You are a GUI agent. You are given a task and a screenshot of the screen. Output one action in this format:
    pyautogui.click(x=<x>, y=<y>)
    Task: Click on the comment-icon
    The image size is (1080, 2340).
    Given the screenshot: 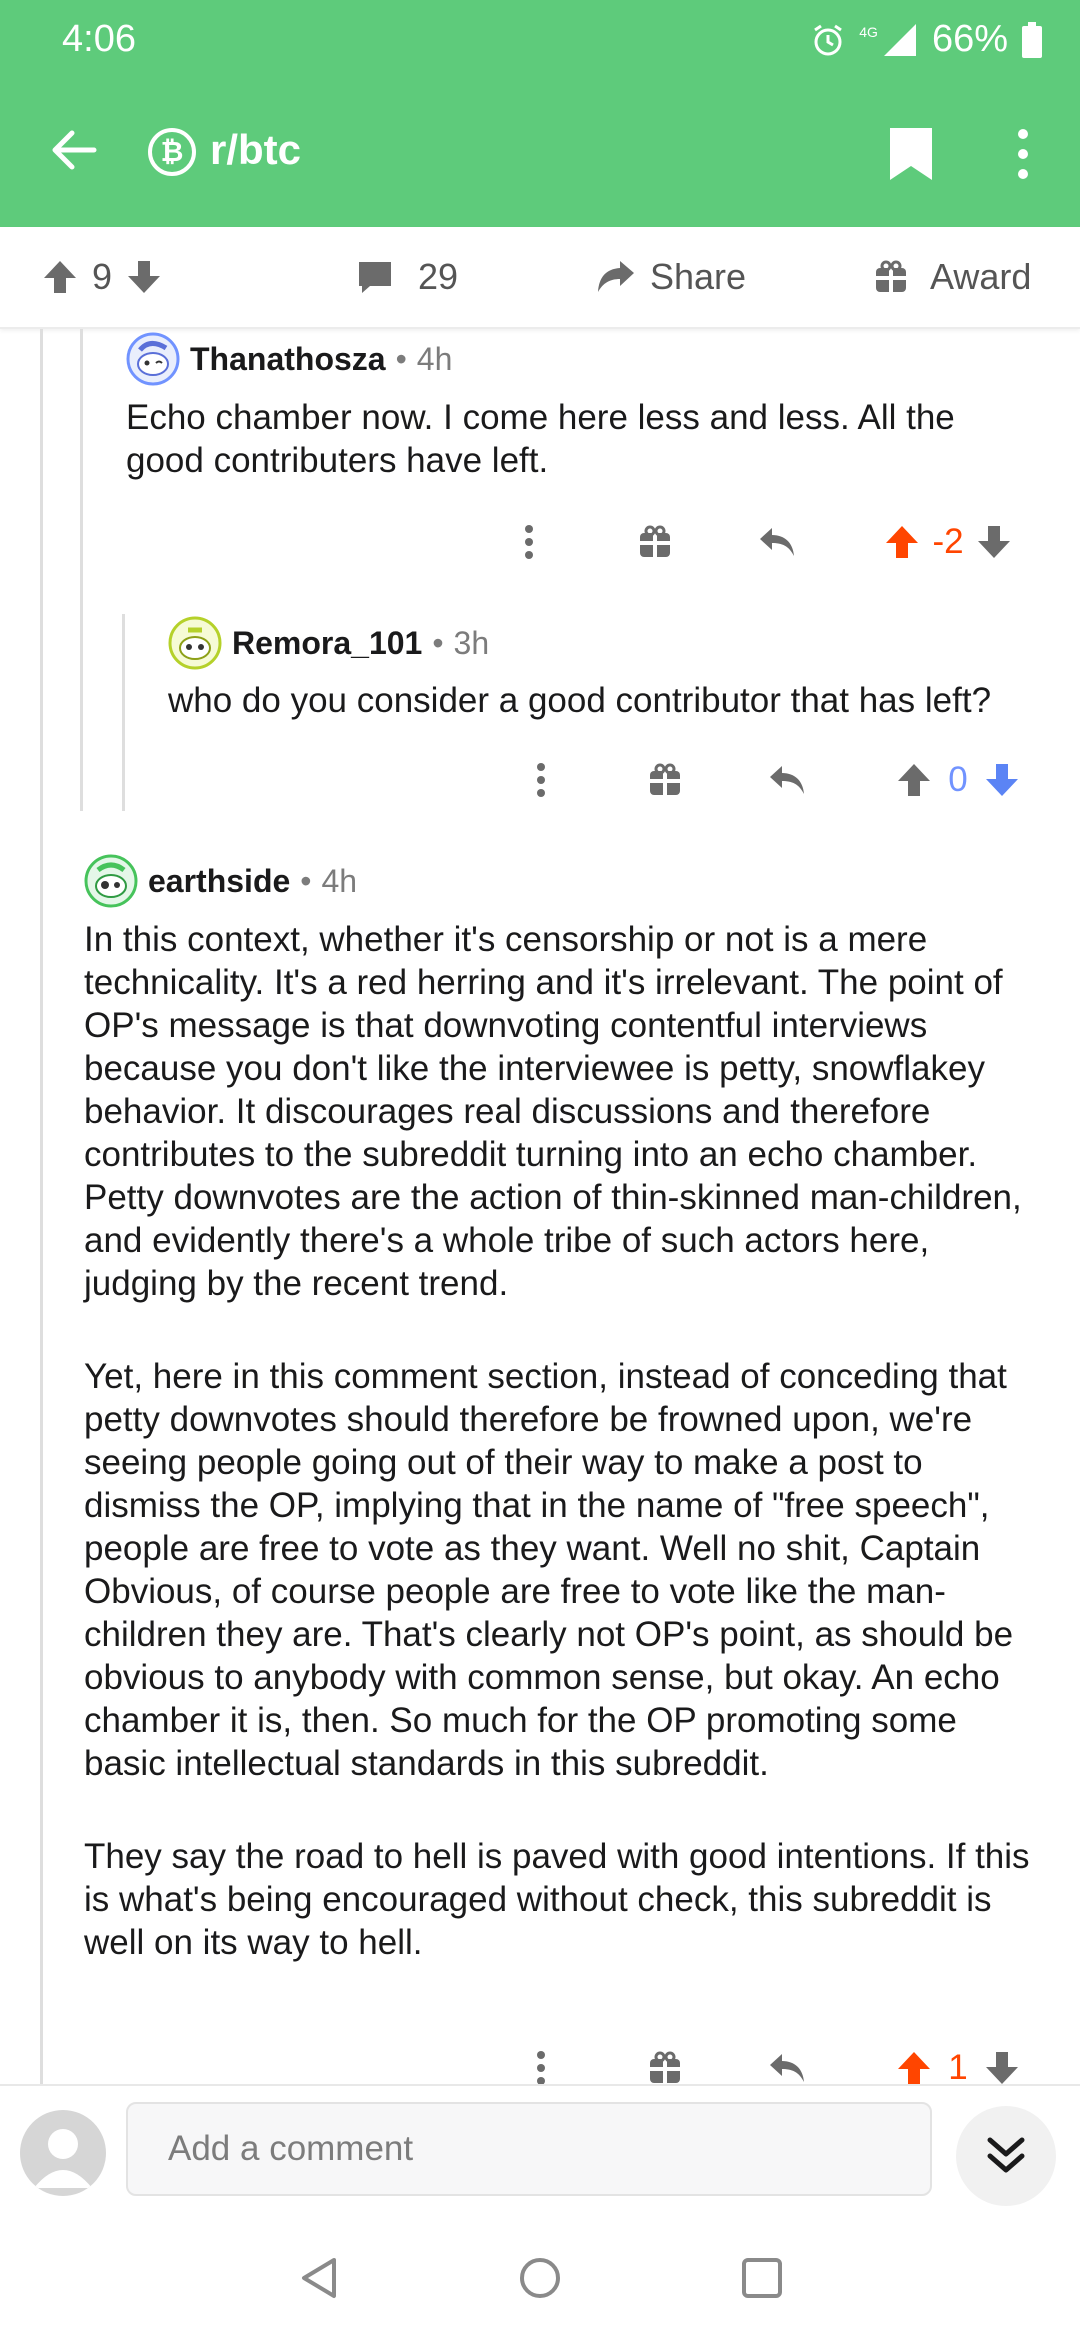 What is the action you would take?
    pyautogui.click(x=375, y=277)
    